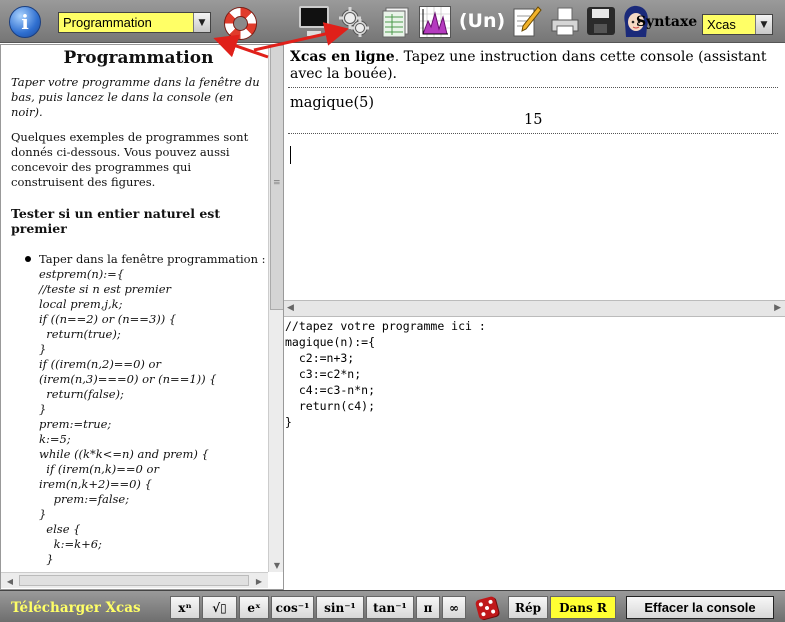 The width and height of the screenshot is (785, 622). What do you see at coordinates (82, 274) in the screenshot?
I see `help-code-line: estprem(n):={` at bounding box center [82, 274].